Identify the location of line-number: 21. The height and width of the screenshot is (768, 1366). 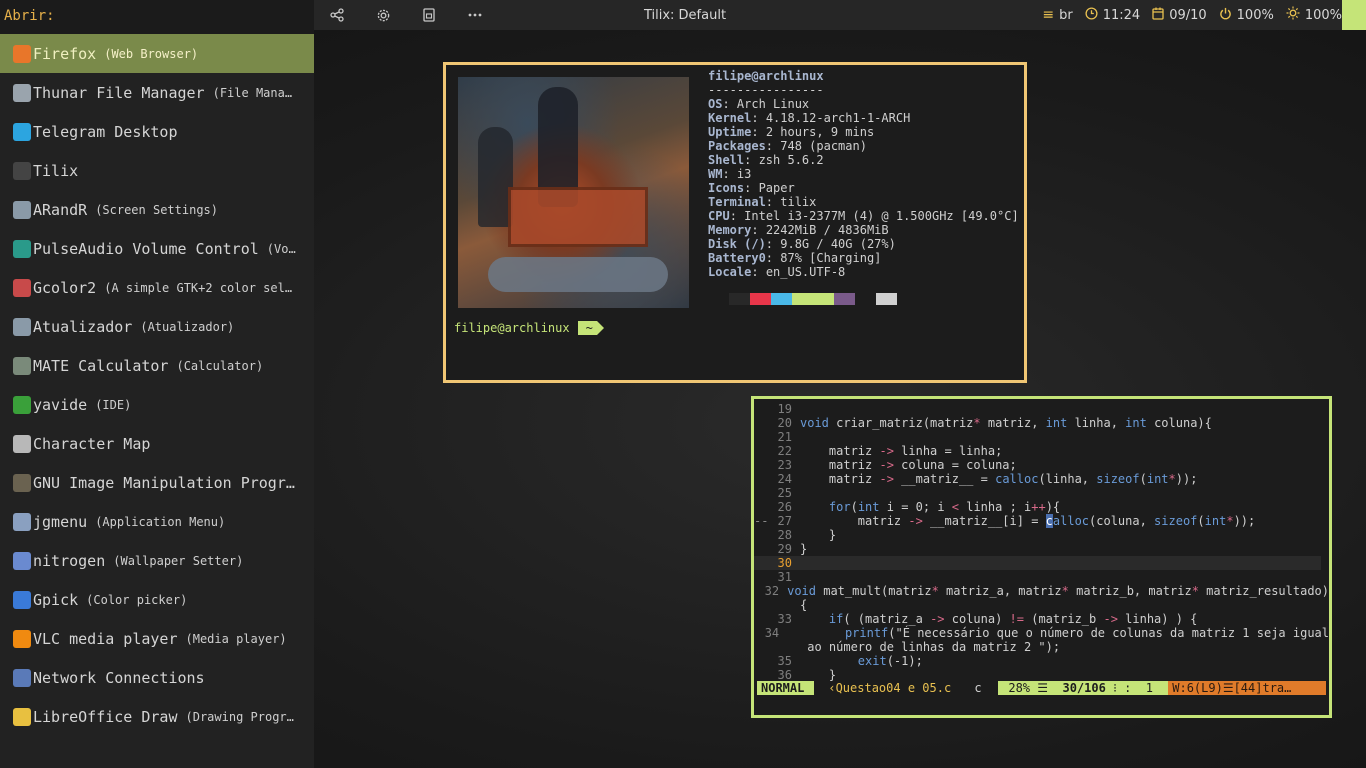
(784, 437).